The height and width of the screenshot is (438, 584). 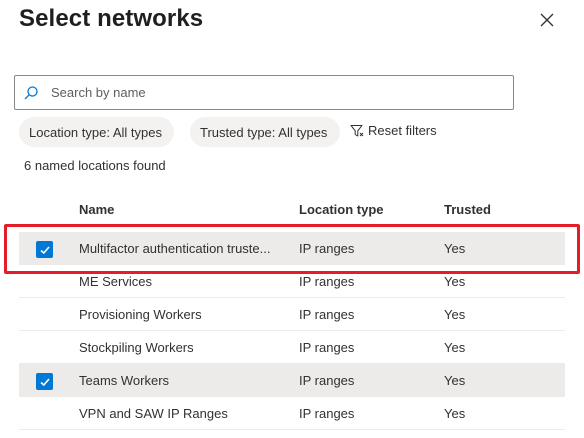 I want to click on column-header-name: Name, so click(x=96, y=209).